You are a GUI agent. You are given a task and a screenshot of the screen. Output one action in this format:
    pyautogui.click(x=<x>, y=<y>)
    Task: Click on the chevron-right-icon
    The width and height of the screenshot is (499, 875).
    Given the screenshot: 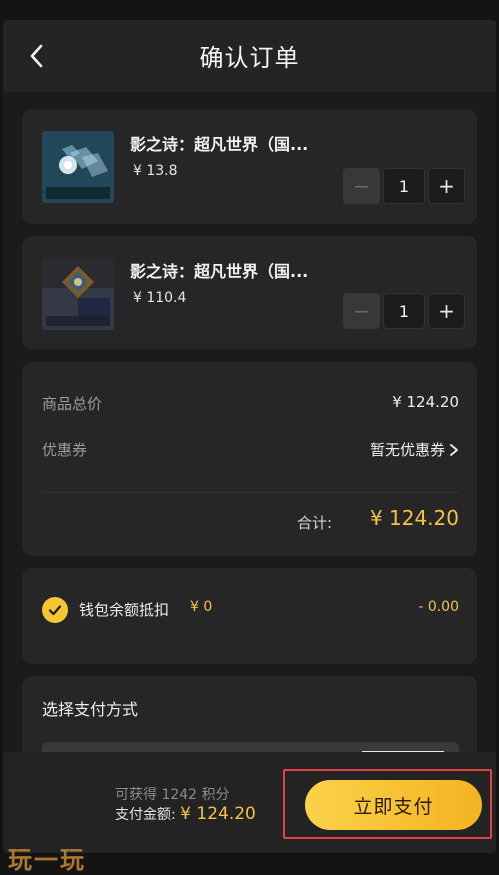 What is the action you would take?
    pyautogui.click(x=454, y=449)
    